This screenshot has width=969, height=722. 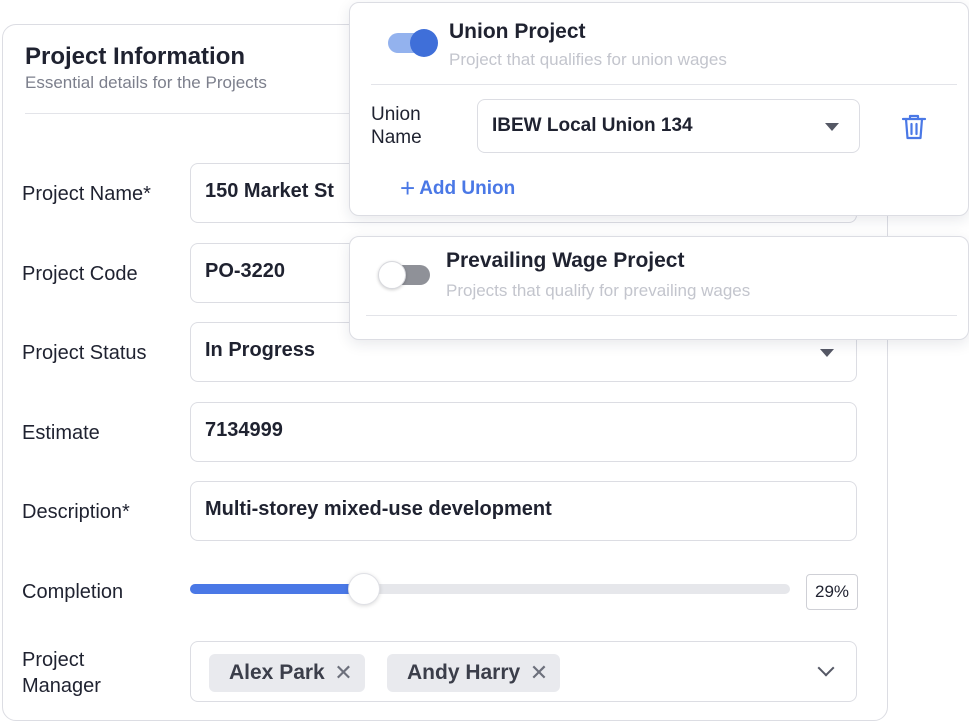 What do you see at coordinates (80, 274) in the screenshot?
I see `project-code-label: Project Code` at bounding box center [80, 274].